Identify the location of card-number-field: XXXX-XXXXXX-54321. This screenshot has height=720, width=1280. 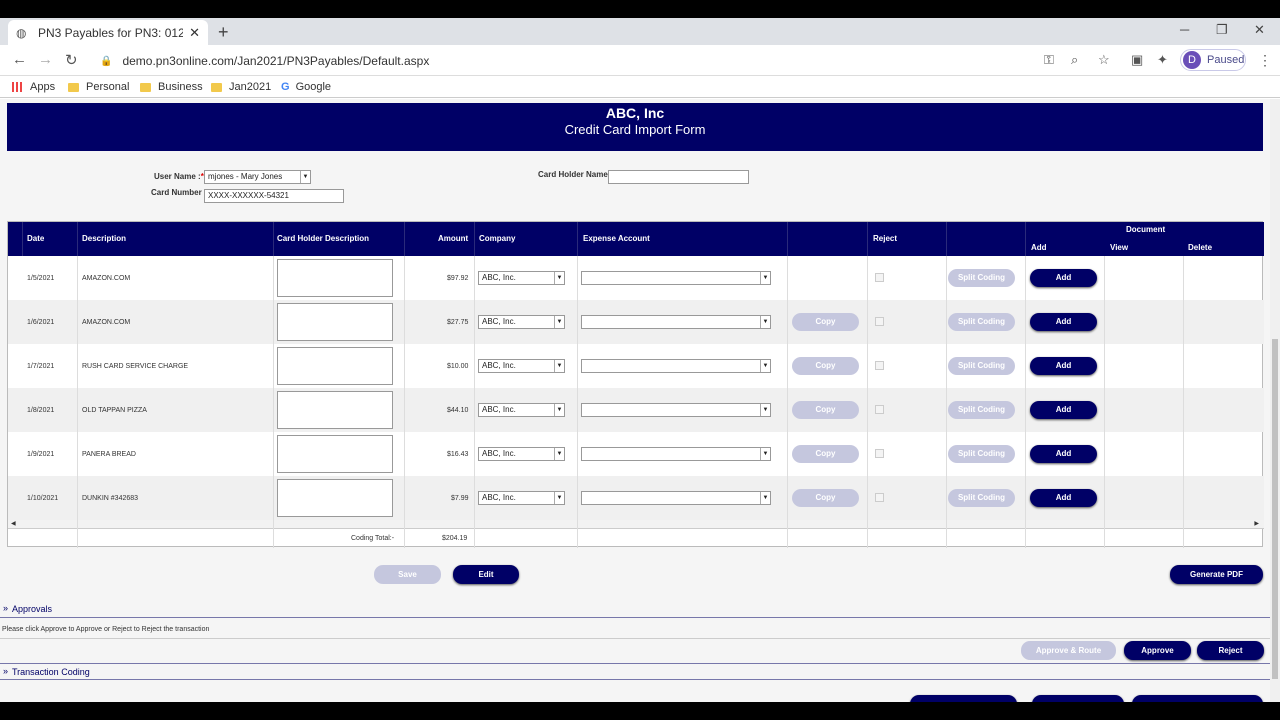
(274, 196).